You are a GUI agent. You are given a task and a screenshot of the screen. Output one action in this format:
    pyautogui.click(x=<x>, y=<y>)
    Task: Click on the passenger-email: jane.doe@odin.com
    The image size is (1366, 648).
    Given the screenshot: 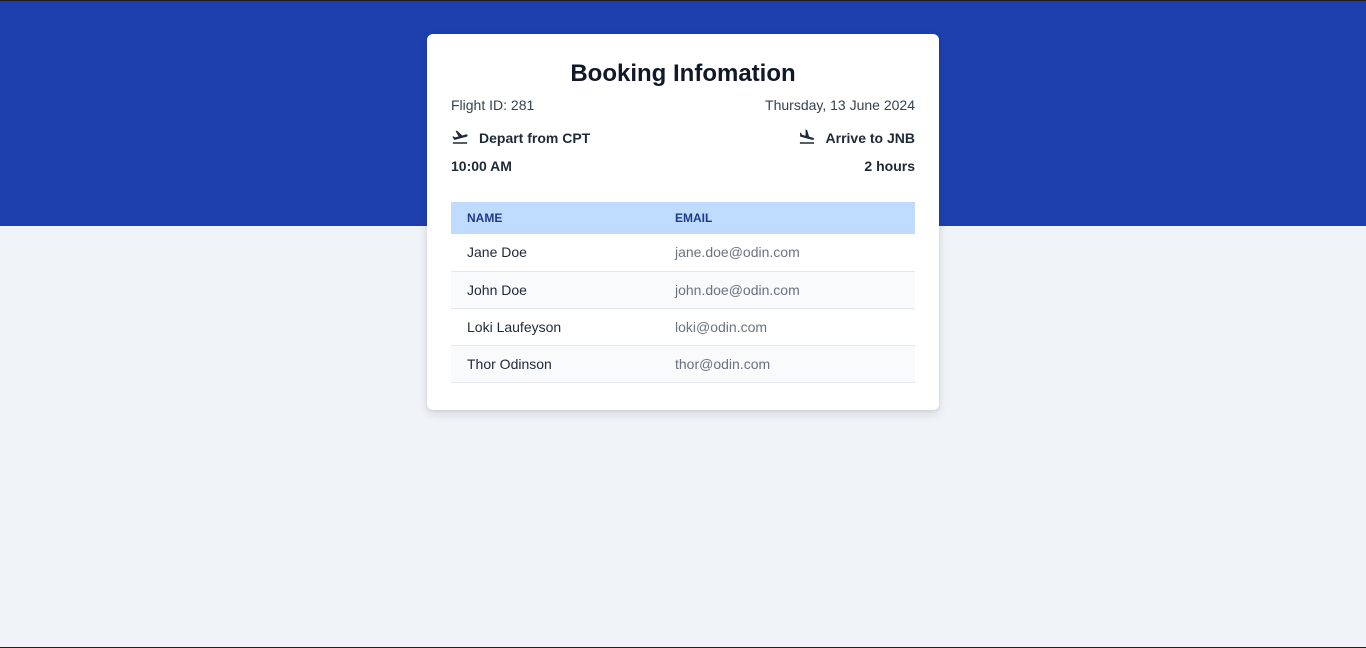 What is the action you would take?
    pyautogui.click(x=737, y=252)
    